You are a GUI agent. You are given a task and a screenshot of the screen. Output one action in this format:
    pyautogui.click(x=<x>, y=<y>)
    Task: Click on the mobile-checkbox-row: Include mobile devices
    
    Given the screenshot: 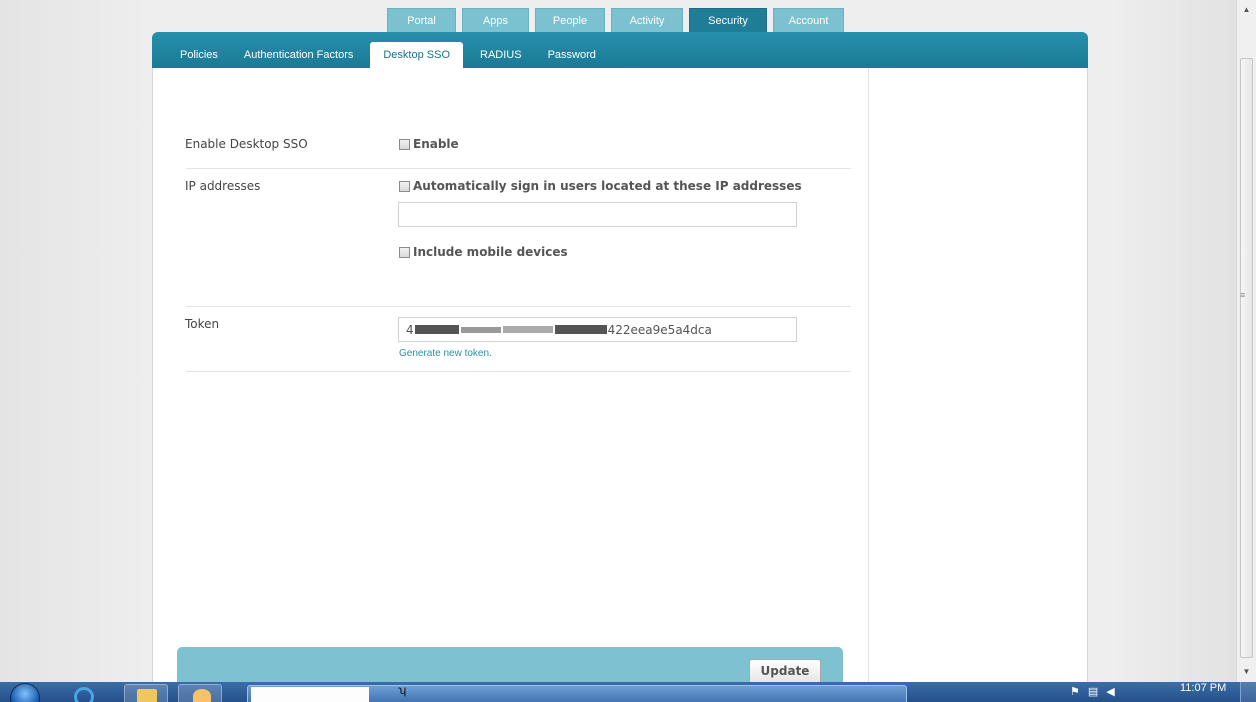 What is the action you would take?
    pyautogui.click(x=483, y=252)
    